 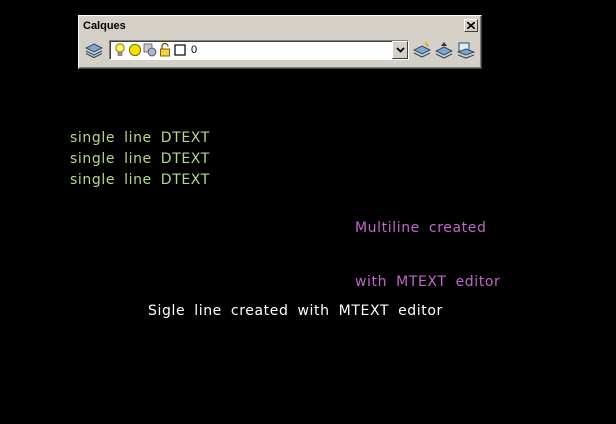 What do you see at coordinates (427, 246) in the screenshot?
I see `mtext-multiline: Multiline created with MTEXT editor` at bounding box center [427, 246].